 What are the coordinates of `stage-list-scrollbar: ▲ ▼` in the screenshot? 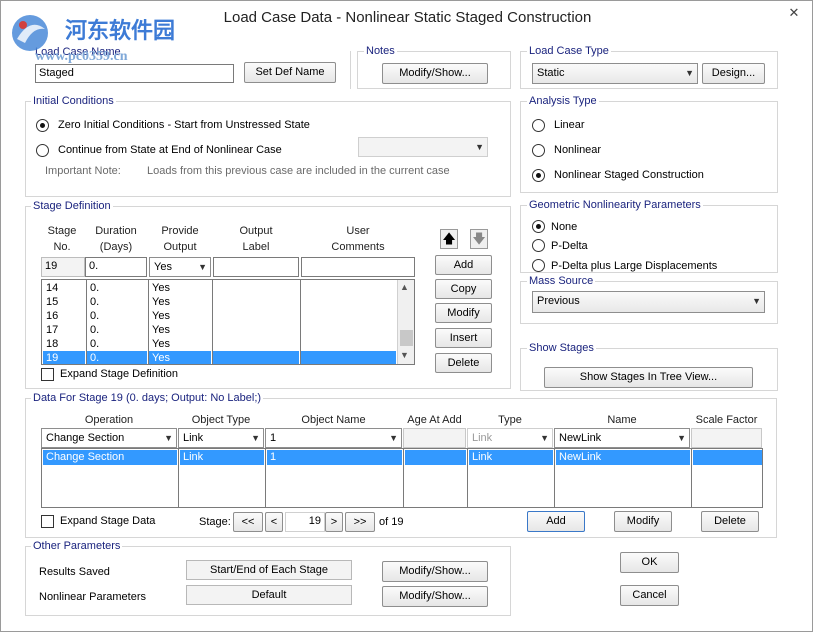 It's located at (405, 322).